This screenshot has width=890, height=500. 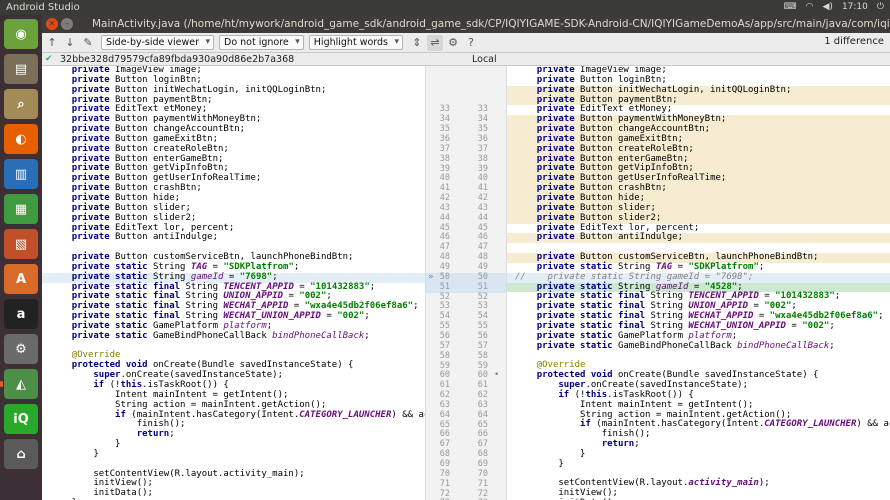 I want to click on left-line-number: 38, so click(x=444, y=158).